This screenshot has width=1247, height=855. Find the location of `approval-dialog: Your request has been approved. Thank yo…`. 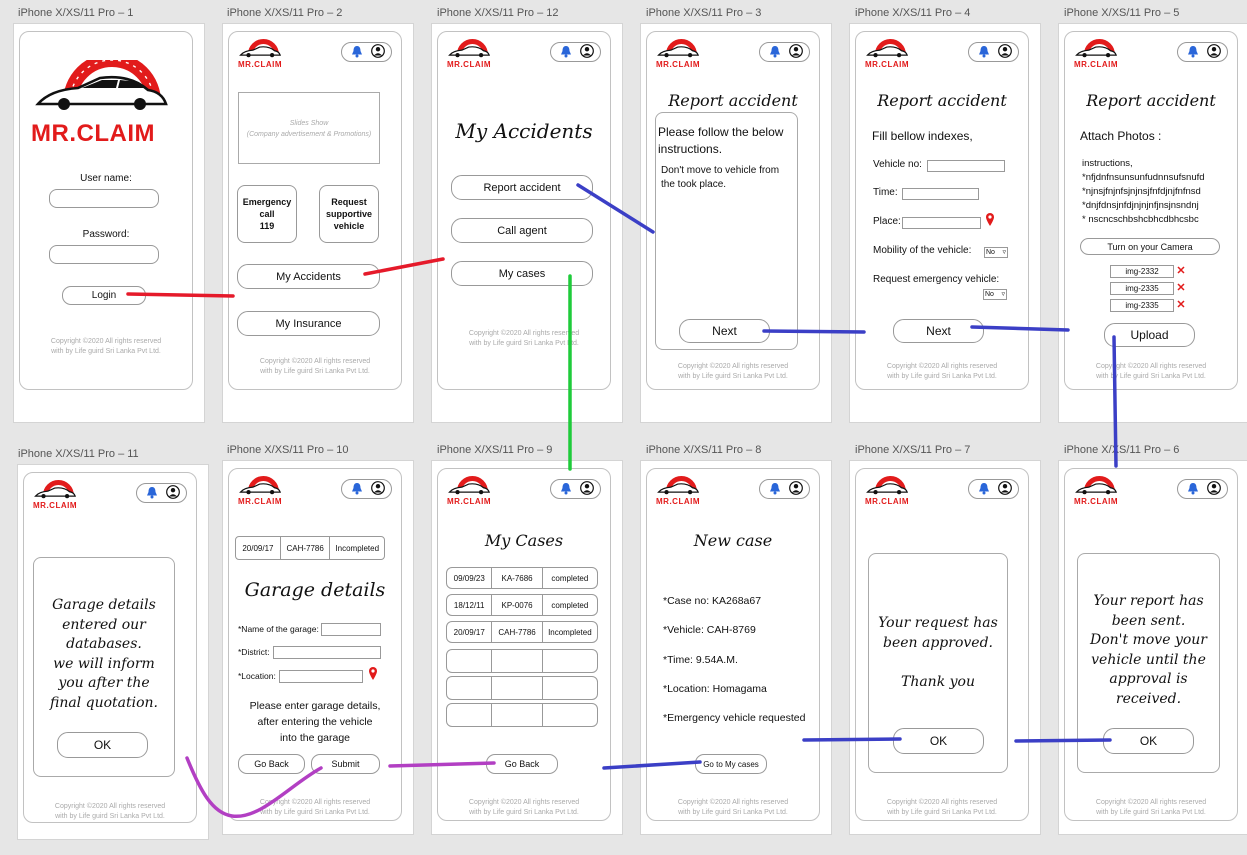

approval-dialog: Your request has been approved. Thank yo… is located at coordinates (938, 663).